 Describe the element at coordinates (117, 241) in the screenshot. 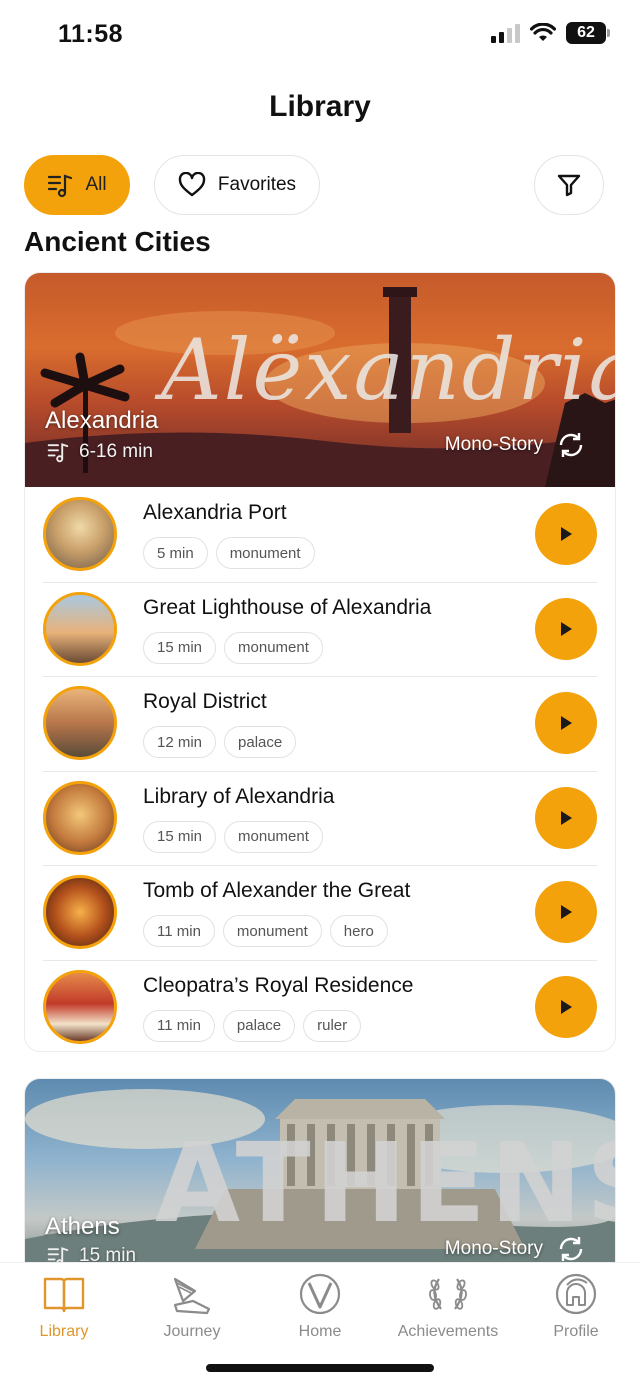

I see `section-title: Ancient Cities` at that location.